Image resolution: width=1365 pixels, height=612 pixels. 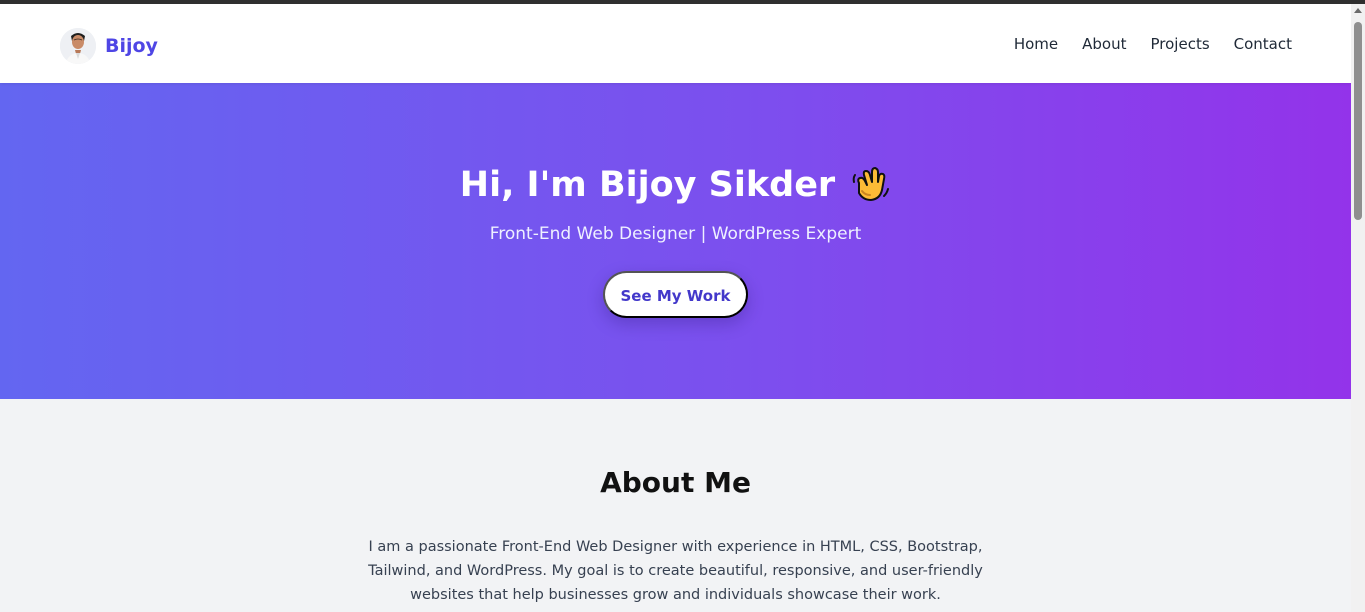 I want to click on nav-link-home: Home, so click(x=1036, y=44).